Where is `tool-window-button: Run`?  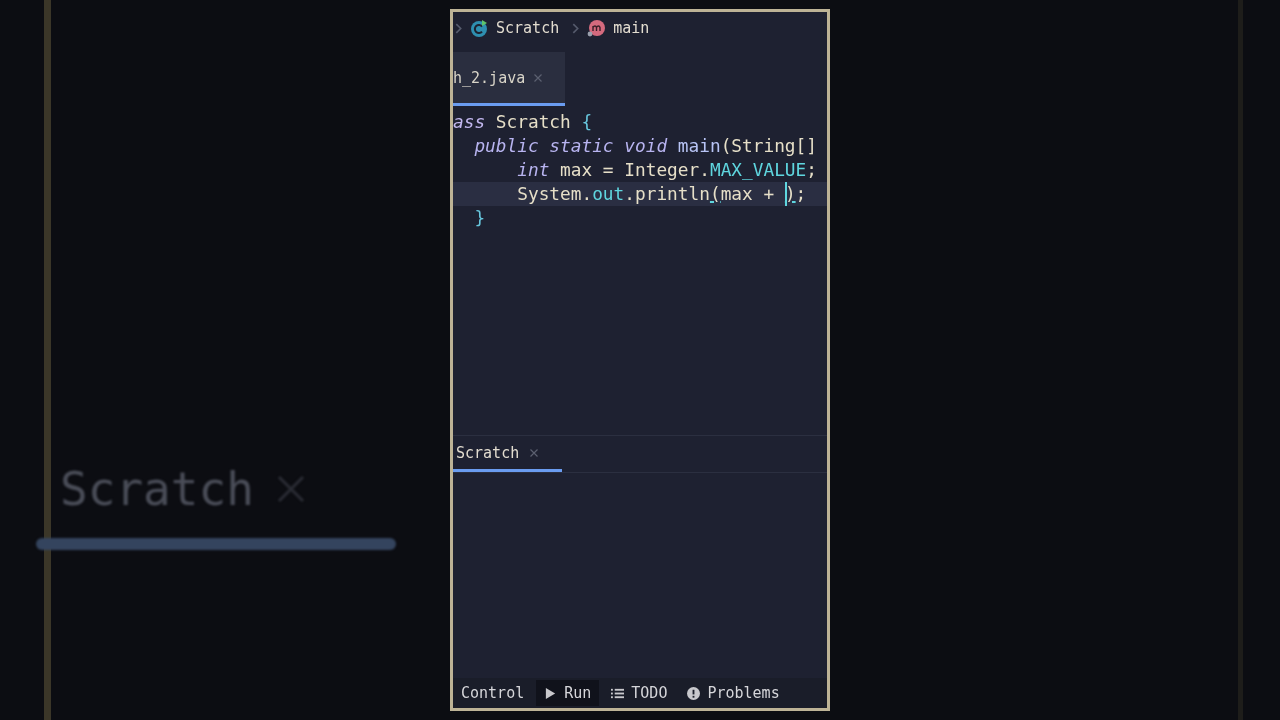 tool-window-button: Run is located at coordinates (568, 693).